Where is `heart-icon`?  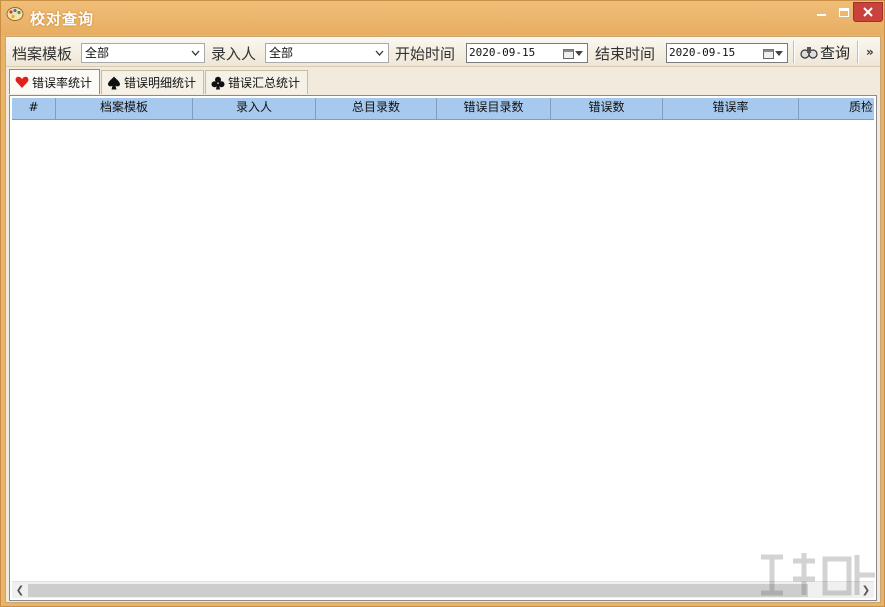 heart-icon is located at coordinates (22, 82).